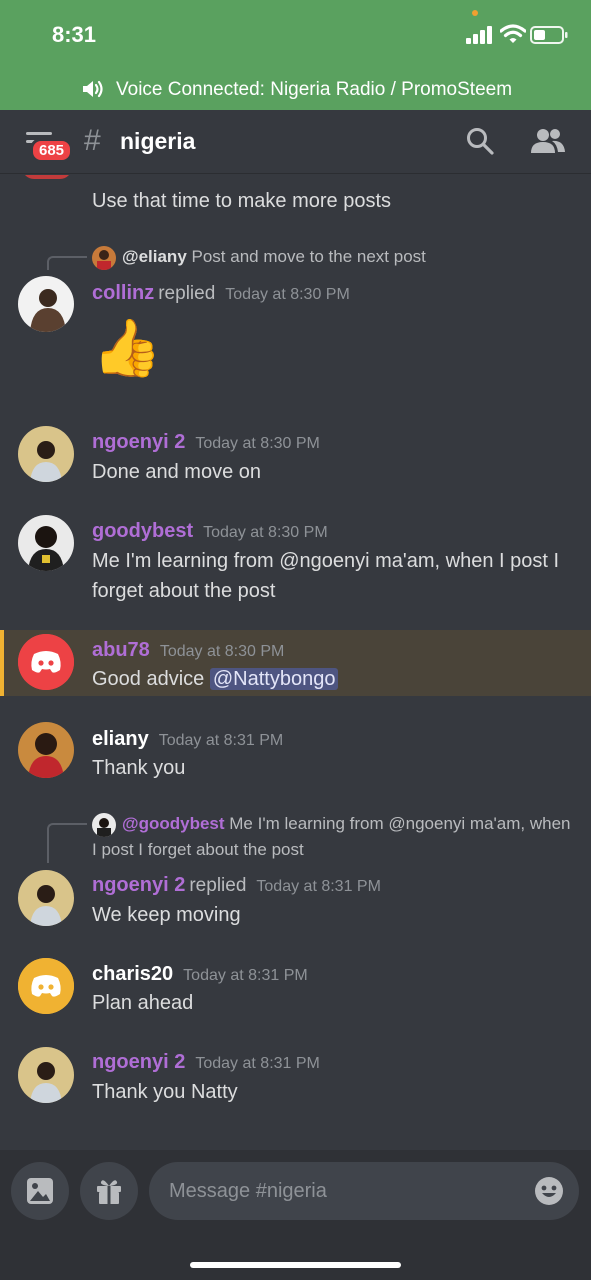 The height and width of the screenshot is (1280, 591). What do you see at coordinates (308, 256) in the screenshot?
I see `reply-text: Post and move to the next post` at bounding box center [308, 256].